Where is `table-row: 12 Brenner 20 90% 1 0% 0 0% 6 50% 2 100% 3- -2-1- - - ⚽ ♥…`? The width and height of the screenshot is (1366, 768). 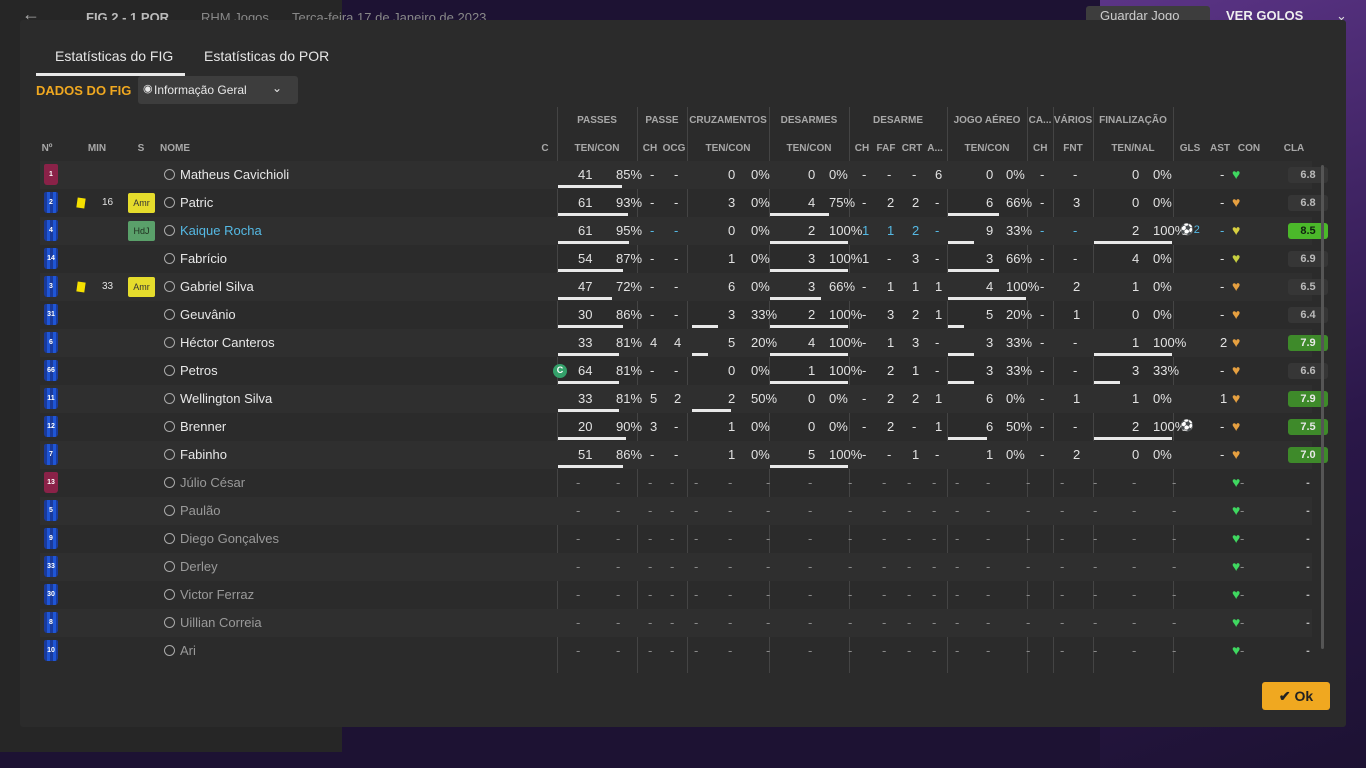
table-row: 12 Brenner 20 90% 1 0% 0 0% 6 50% 2 100% 3- -2-1- - - ⚽ ♥… is located at coordinates (684, 427).